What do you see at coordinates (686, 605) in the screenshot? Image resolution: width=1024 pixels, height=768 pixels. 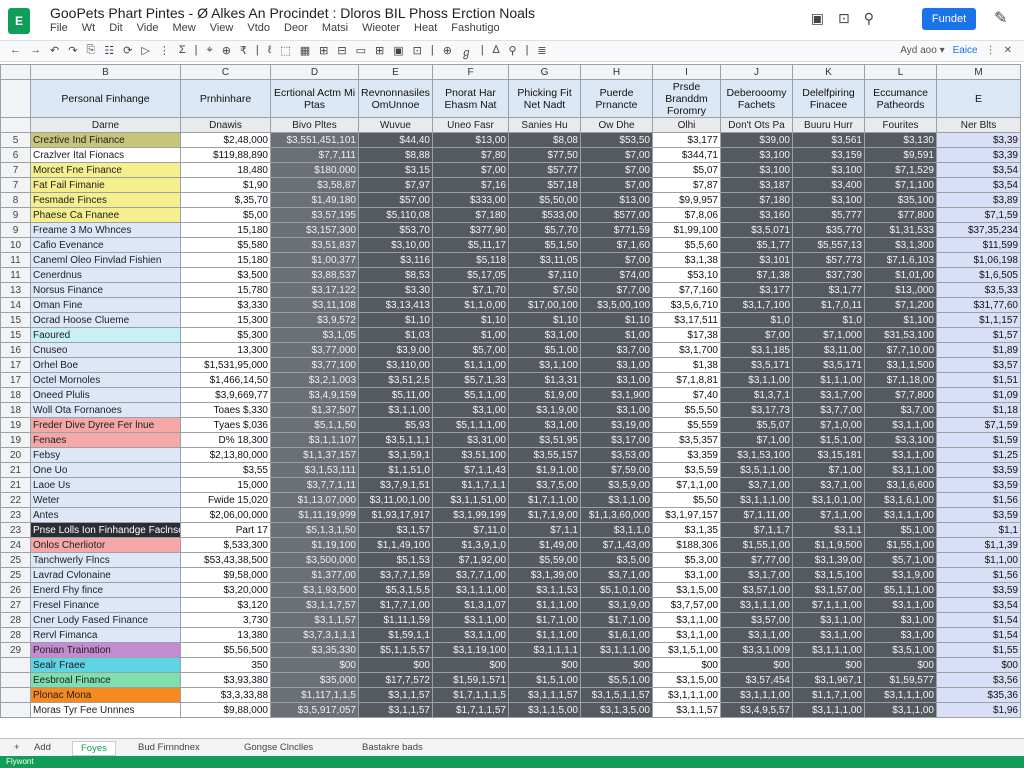 I see `cell-value: $3,7,57,00` at bounding box center [686, 605].